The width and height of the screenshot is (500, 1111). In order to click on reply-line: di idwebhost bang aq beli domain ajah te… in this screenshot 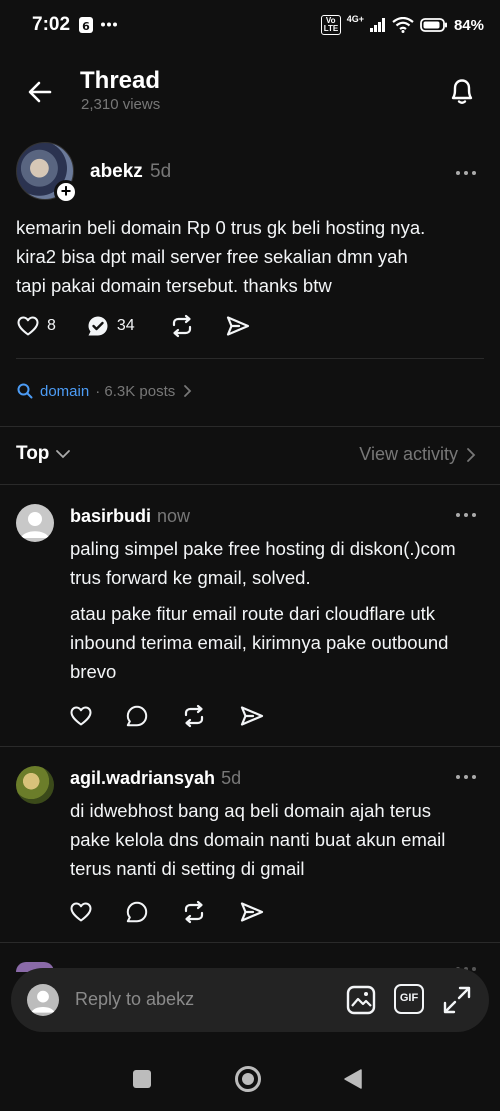, I will do `click(250, 810)`.